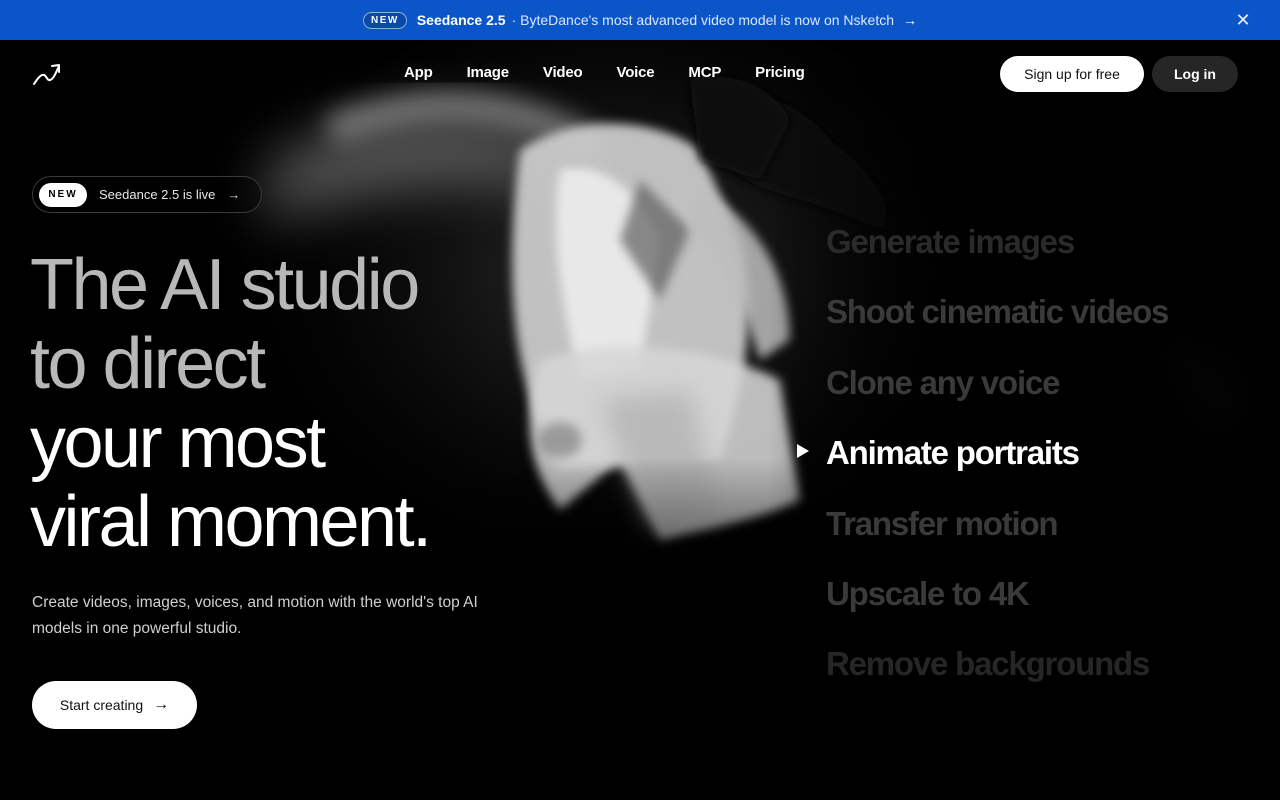  What do you see at coordinates (178, 443) in the screenshot?
I see `headline-line-3: your most` at bounding box center [178, 443].